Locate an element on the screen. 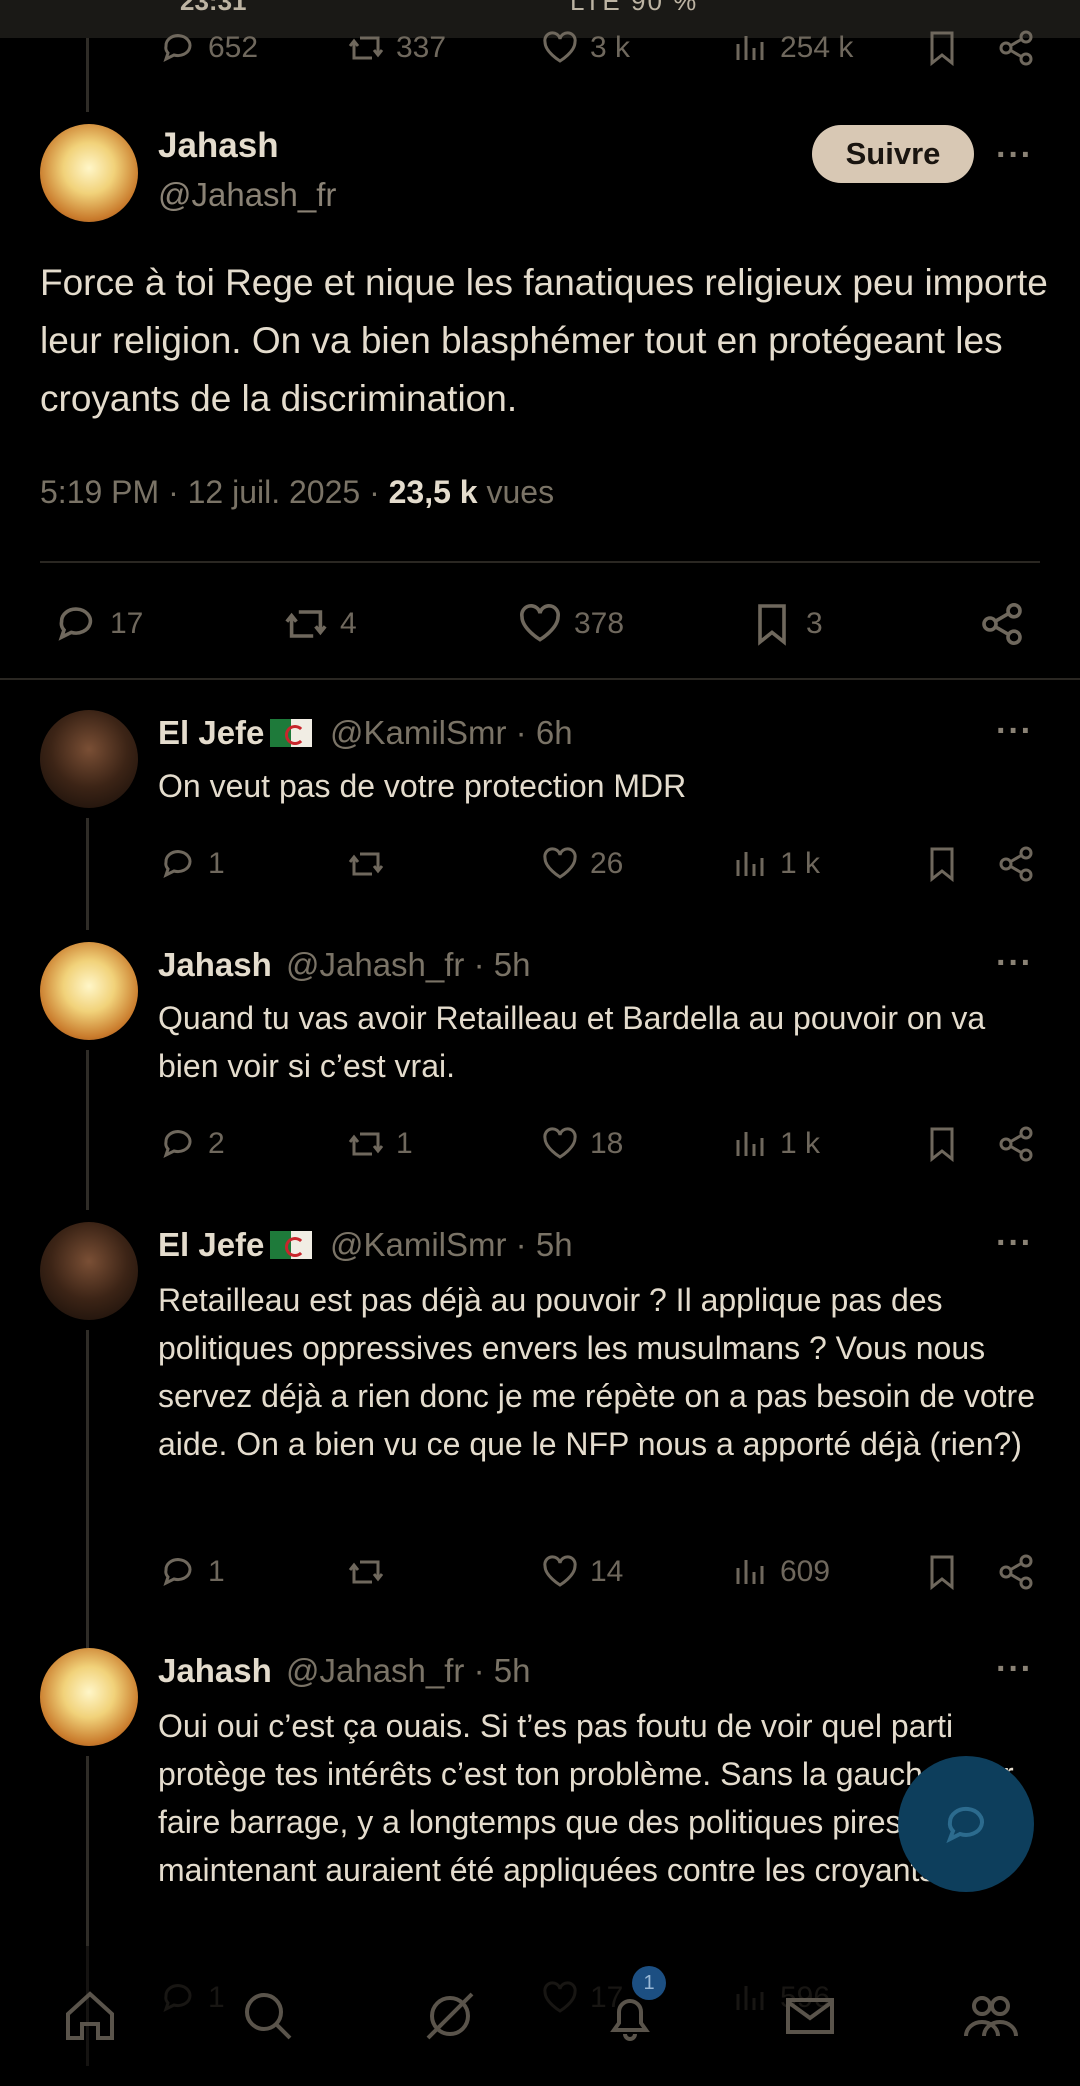 Image resolution: width=1080 pixels, height=2086 pixels. status-time: 23:31 is located at coordinates (213, 8).